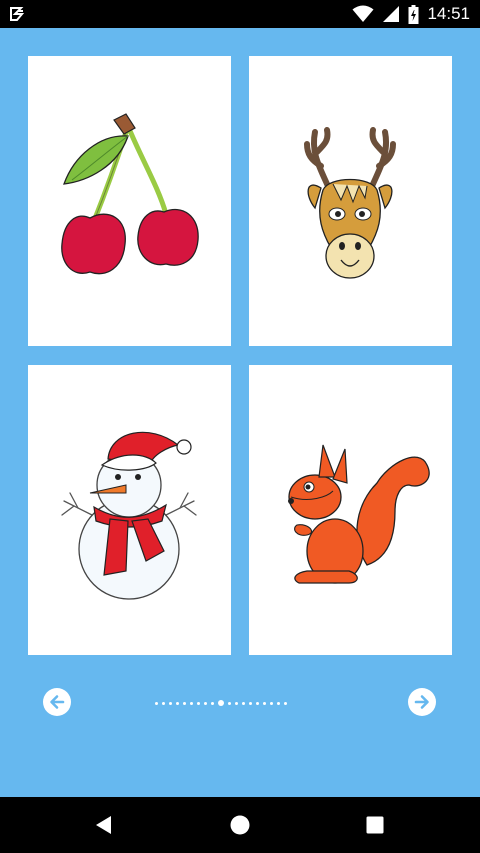 This screenshot has width=480, height=853. What do you see at coordinates (17, 14) in the screenshot?
I see `notification-app-icon` at bounding box center [17, 14].